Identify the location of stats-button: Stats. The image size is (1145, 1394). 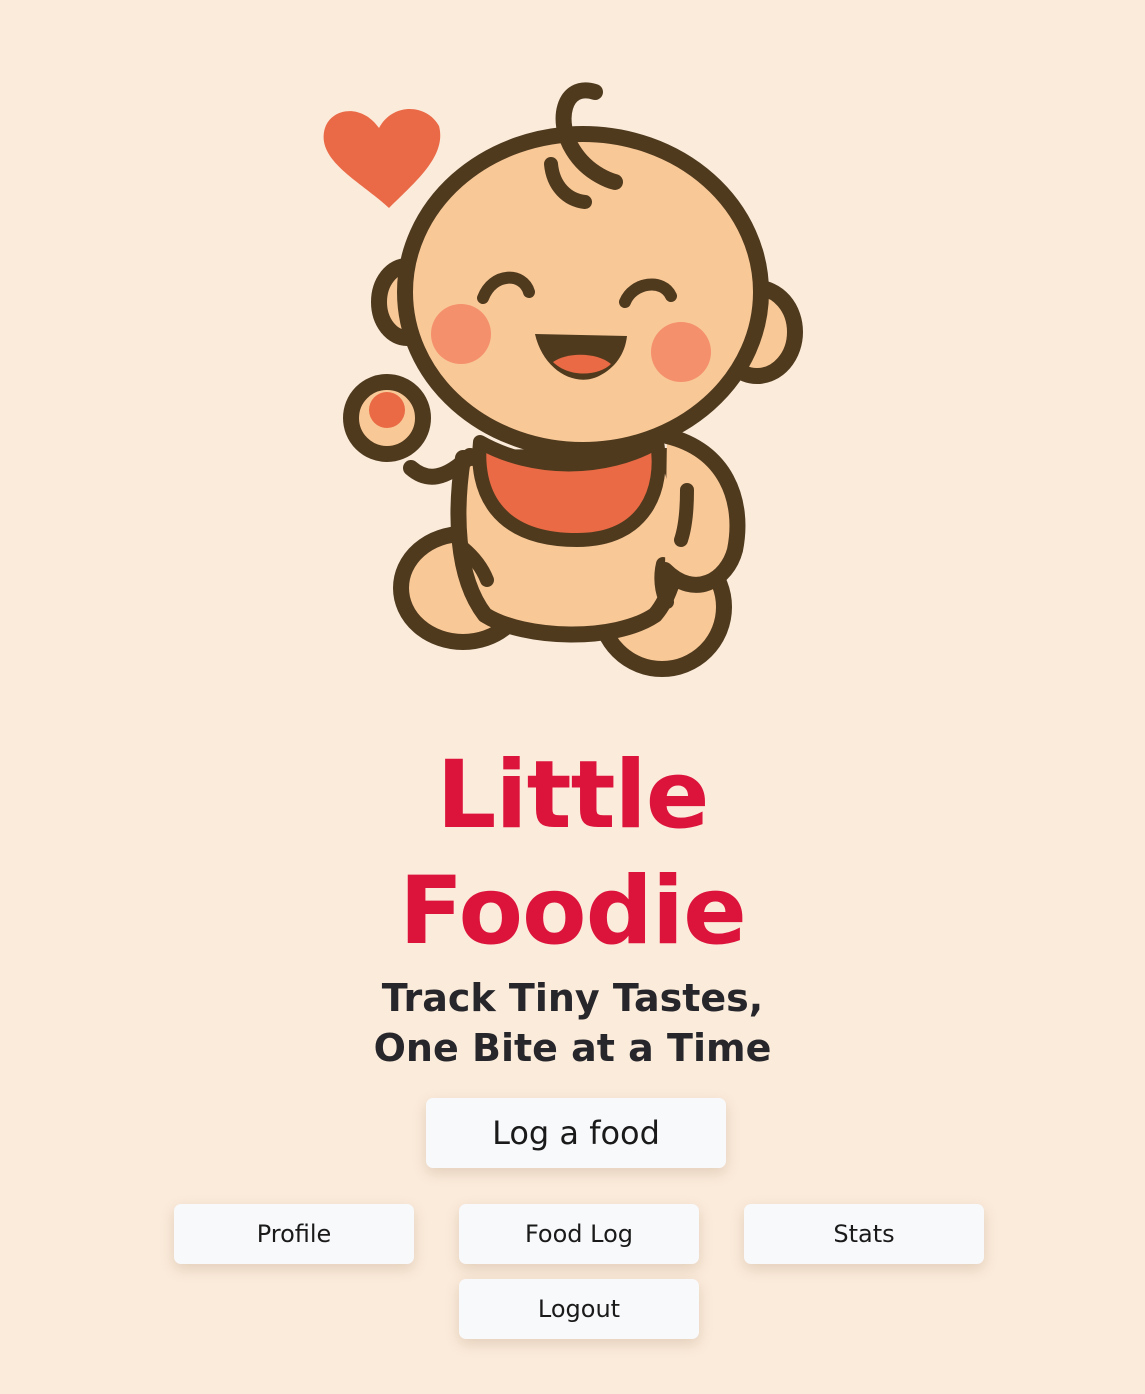
(864, 1234).